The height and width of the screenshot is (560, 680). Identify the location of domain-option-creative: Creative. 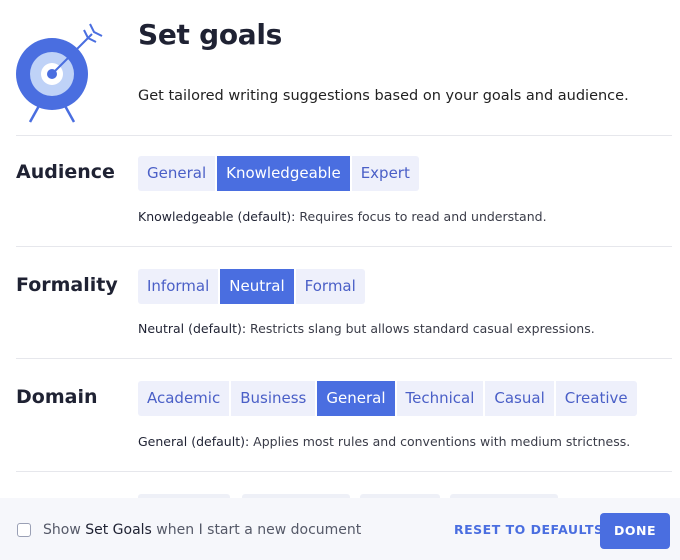
(596, 398).